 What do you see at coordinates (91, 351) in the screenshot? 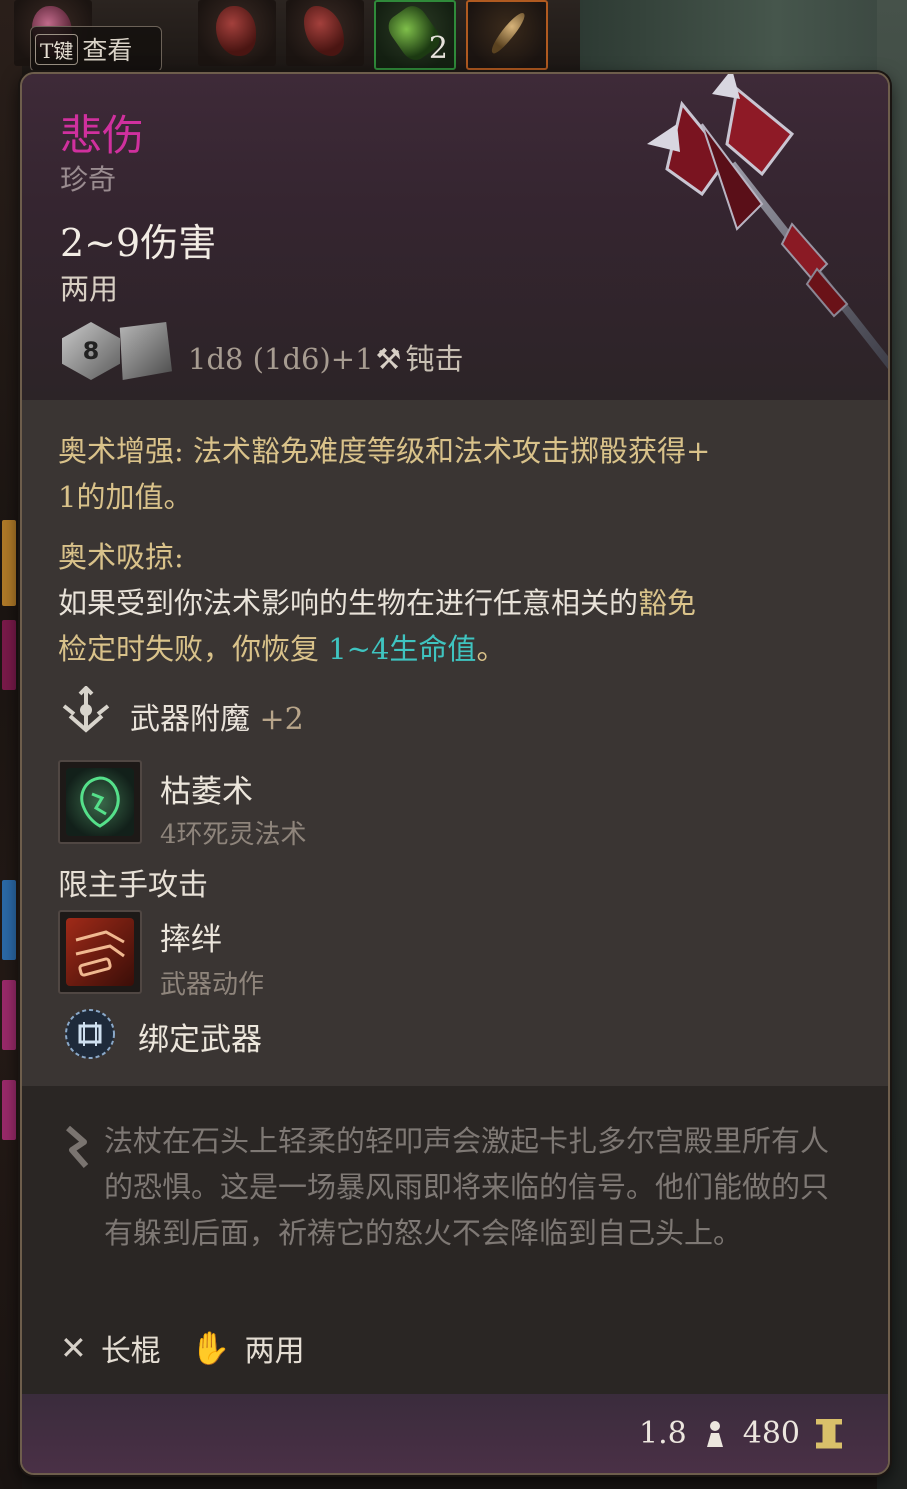
I see `d8-icon: 8` at bounding box center [91, 351].